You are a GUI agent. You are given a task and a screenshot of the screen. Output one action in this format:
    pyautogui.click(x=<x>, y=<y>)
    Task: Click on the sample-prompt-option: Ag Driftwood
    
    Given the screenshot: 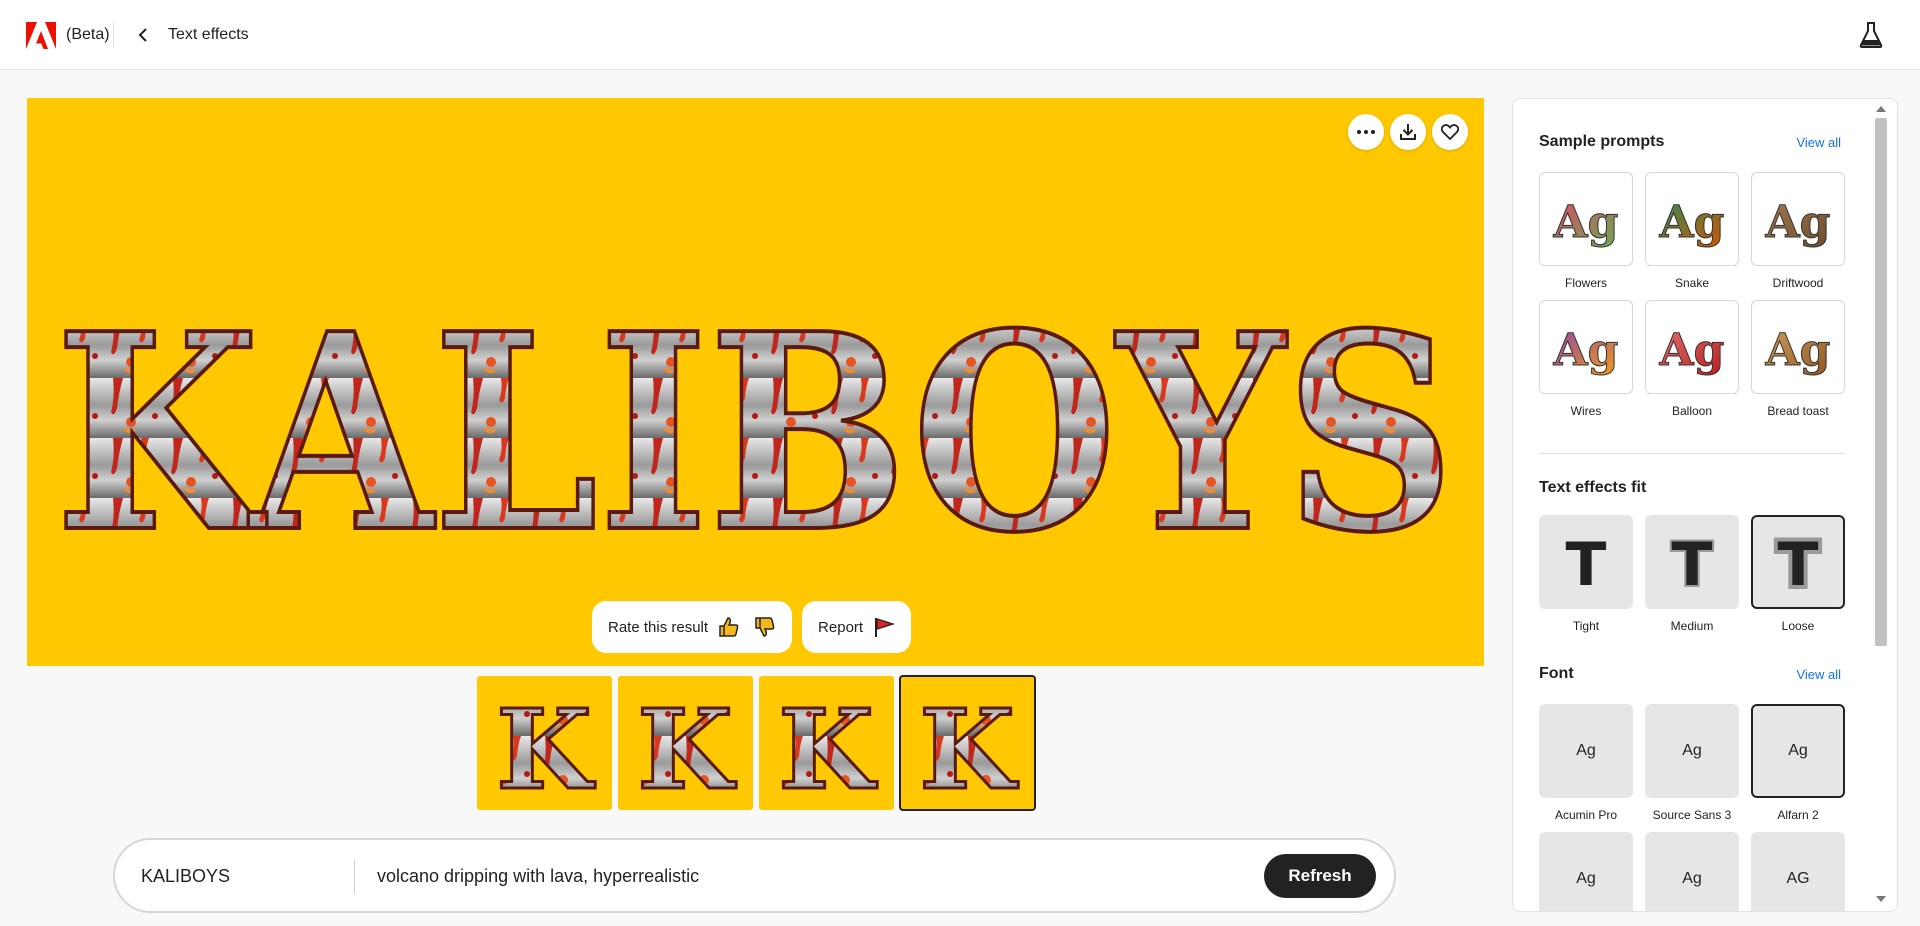 What is the action you would take?
    pyautogui.click(x=1798, y=236)
    